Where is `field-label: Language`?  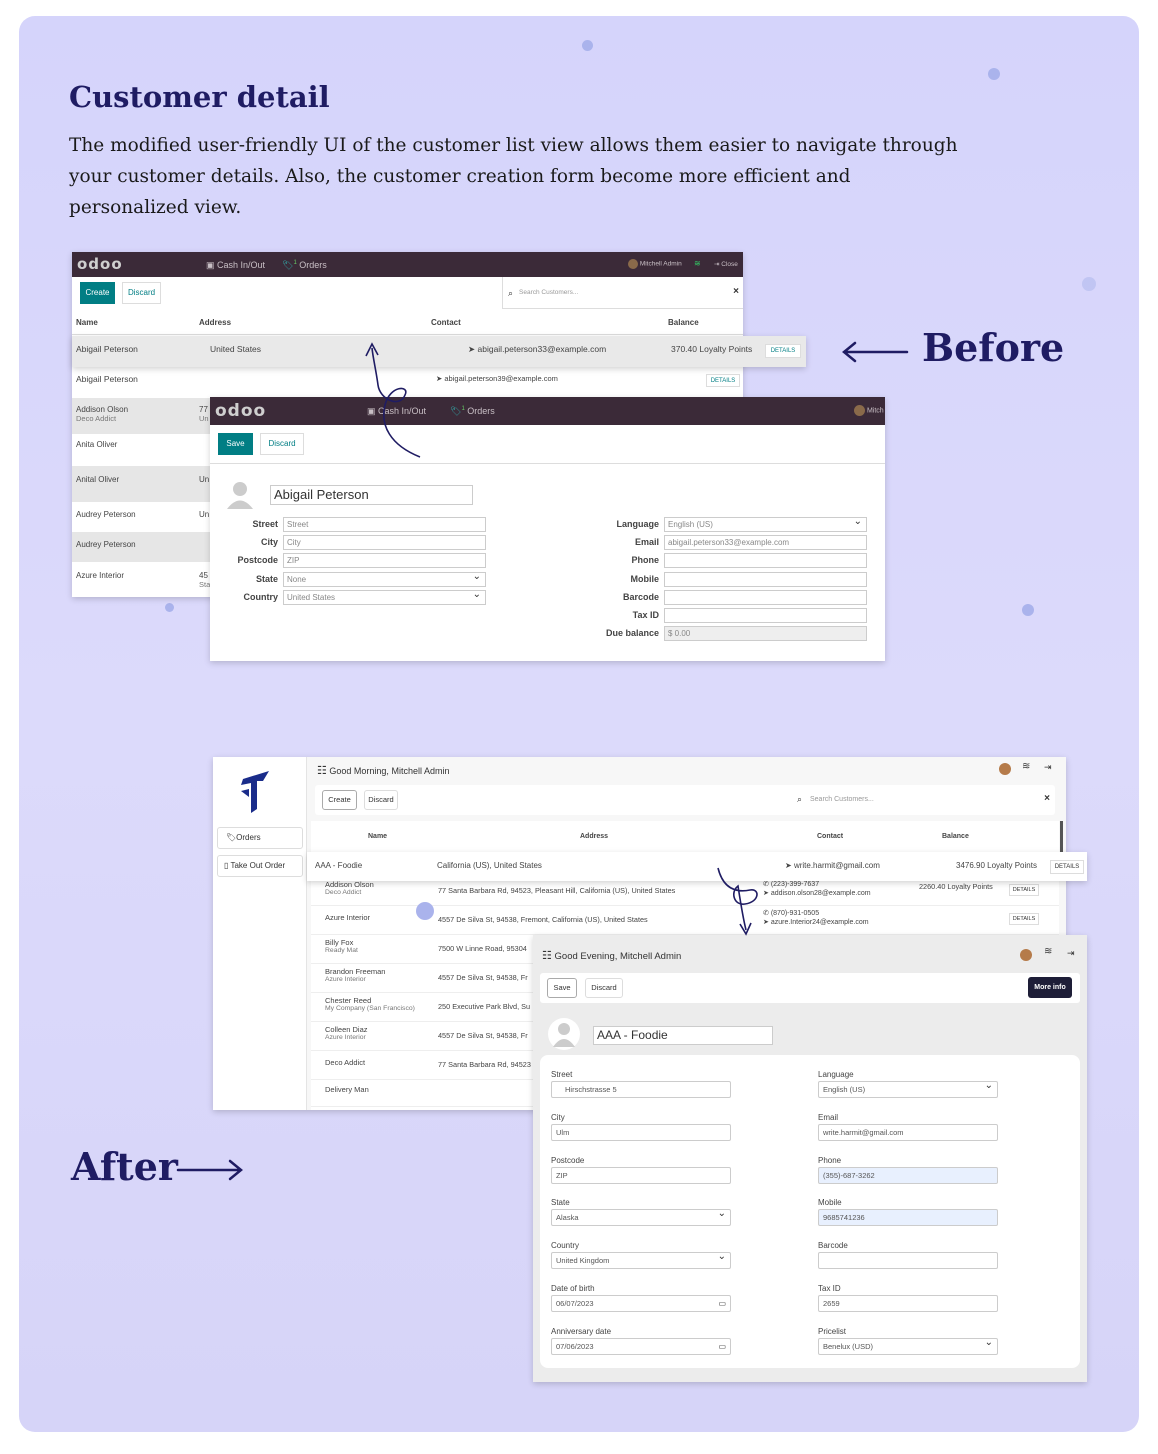 field-label: Language is located at coordinates (637, 524).